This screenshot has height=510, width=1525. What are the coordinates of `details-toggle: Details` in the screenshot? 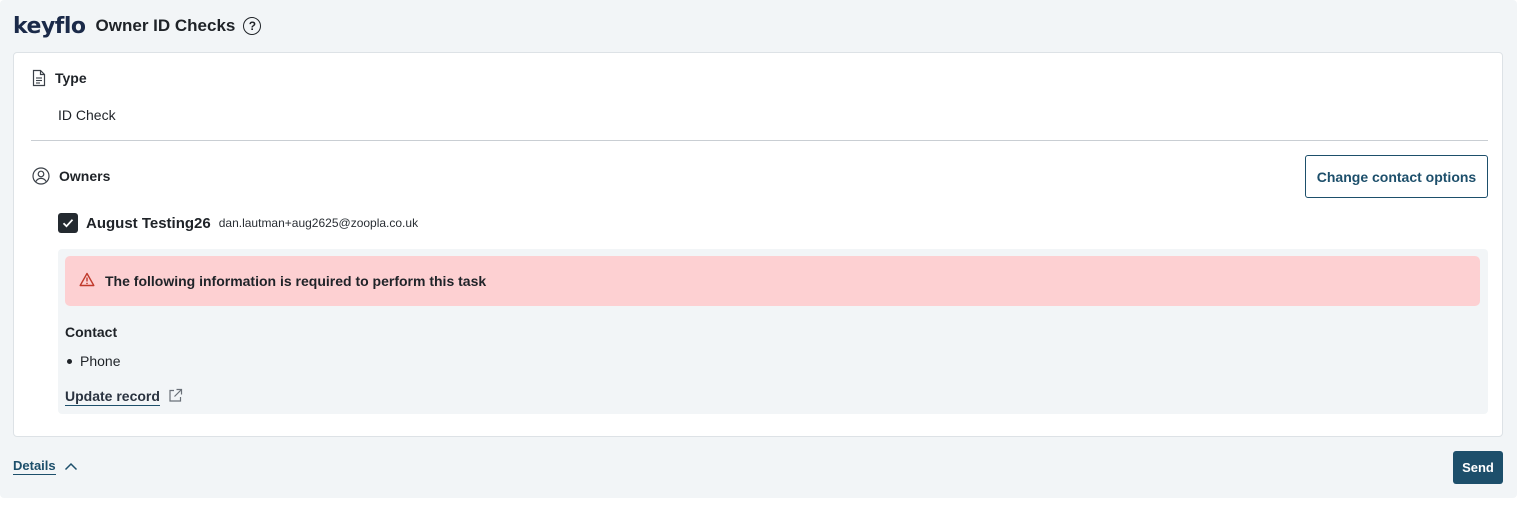 It's located at (45, 466).